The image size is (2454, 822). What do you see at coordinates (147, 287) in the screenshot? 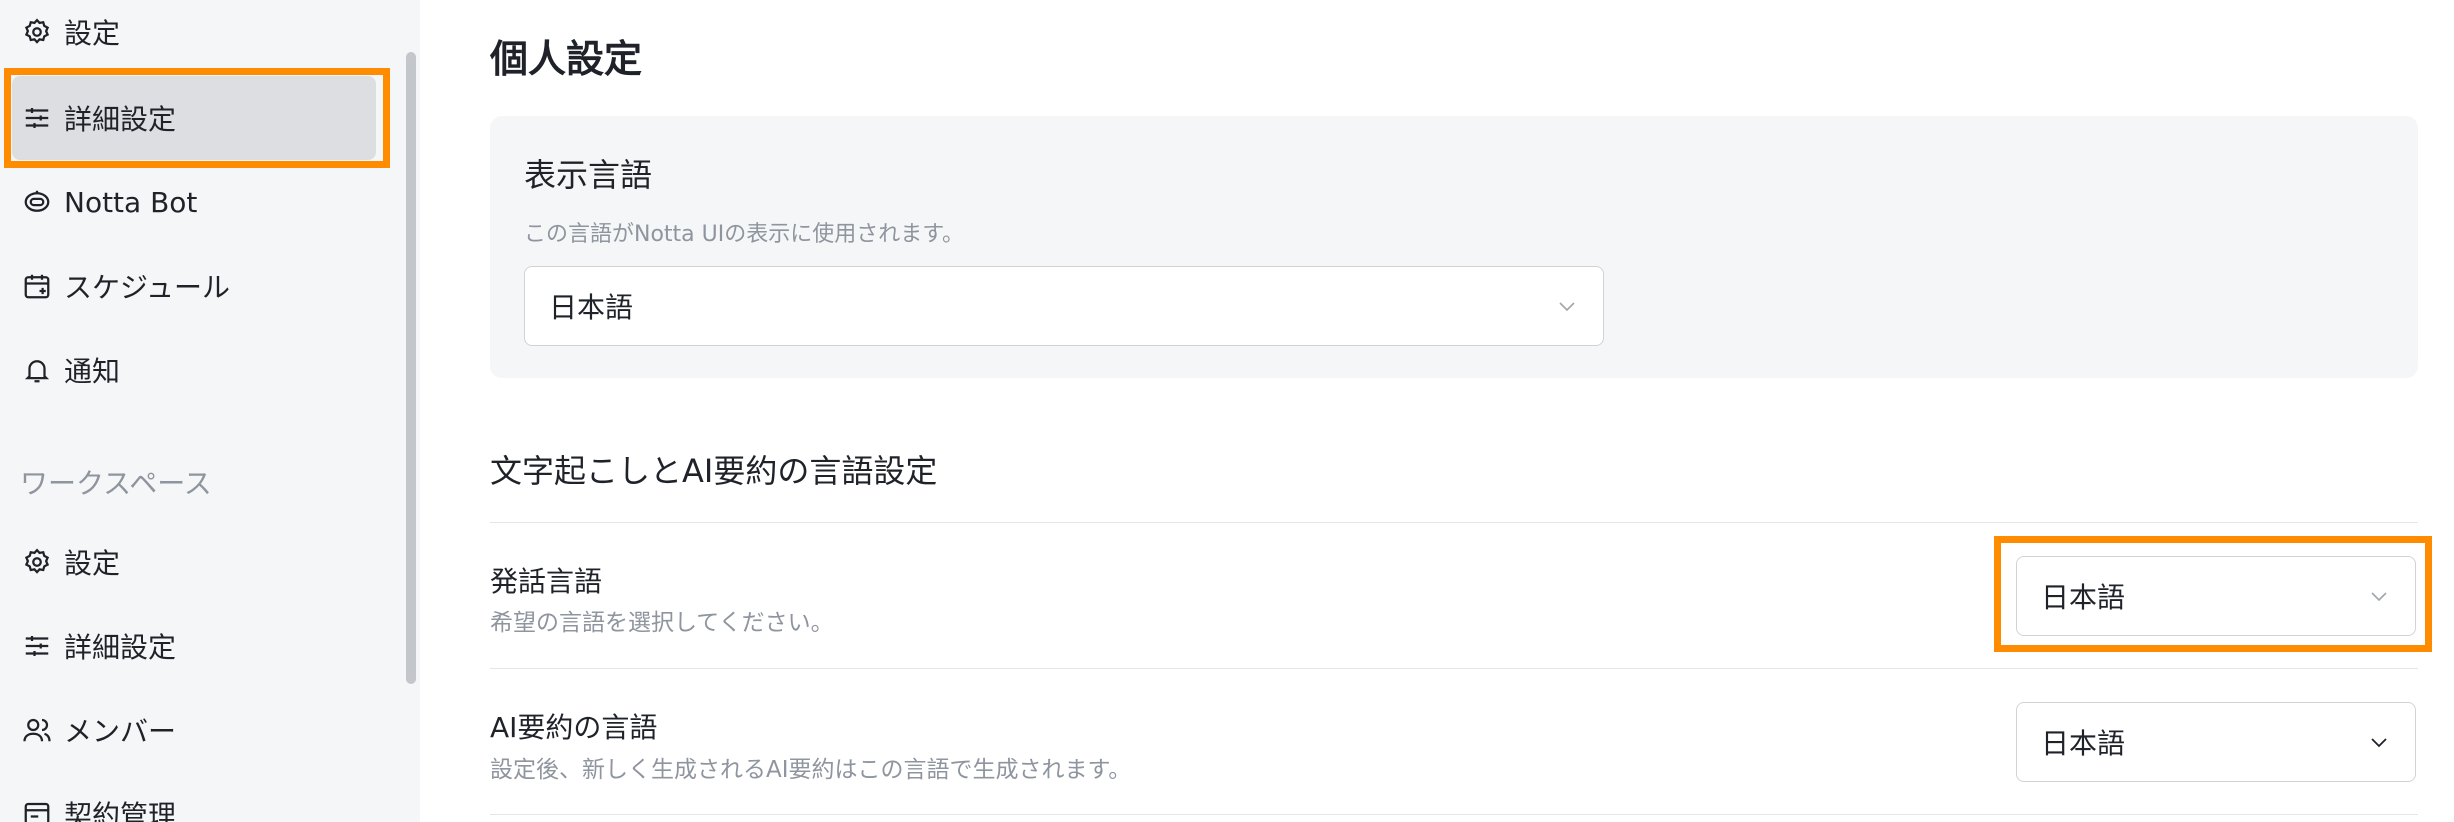
I see `sidebar-item-label: スケジュール` at bounding box center [147, 287].